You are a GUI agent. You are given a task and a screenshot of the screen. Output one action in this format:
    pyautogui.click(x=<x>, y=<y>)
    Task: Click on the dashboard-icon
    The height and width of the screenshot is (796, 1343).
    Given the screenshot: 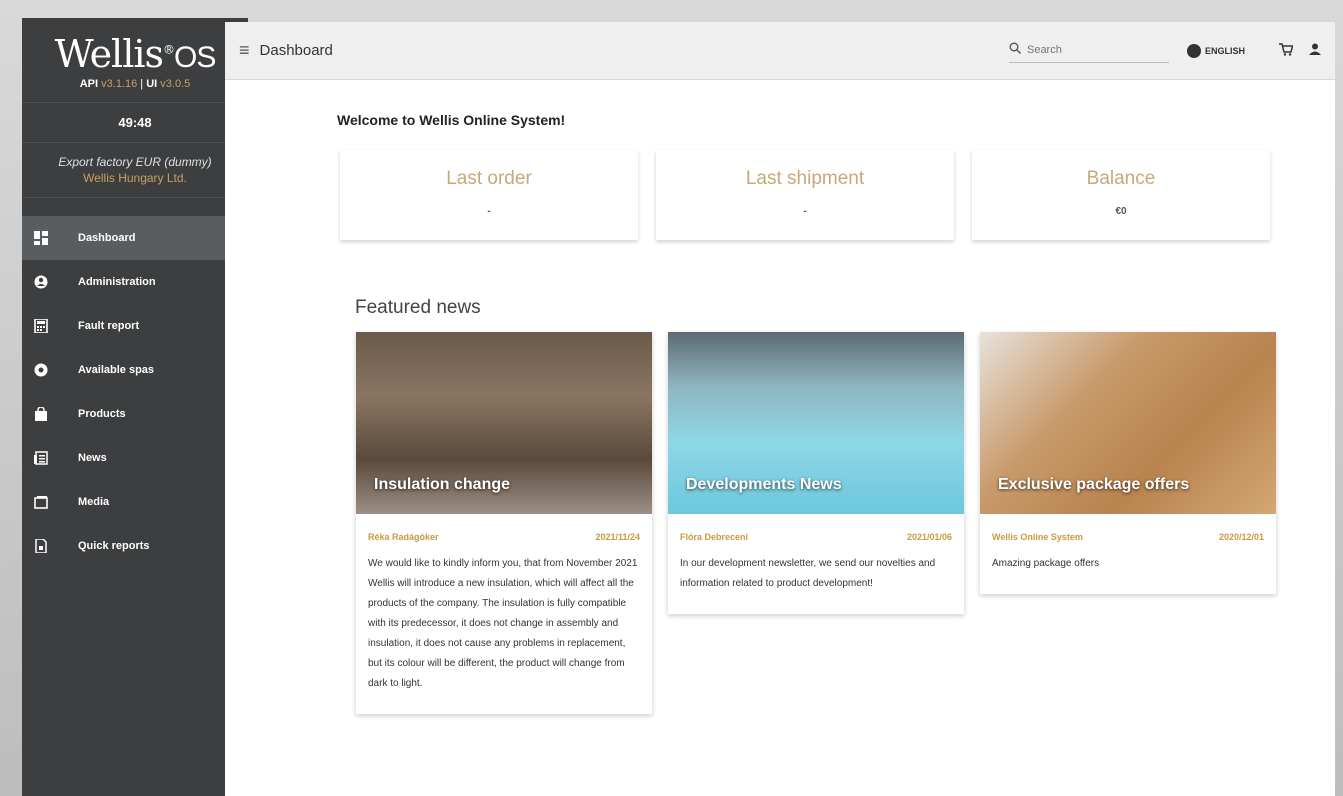 What is the action you would take?
    pyautogui.click(x=41, y=238)
    